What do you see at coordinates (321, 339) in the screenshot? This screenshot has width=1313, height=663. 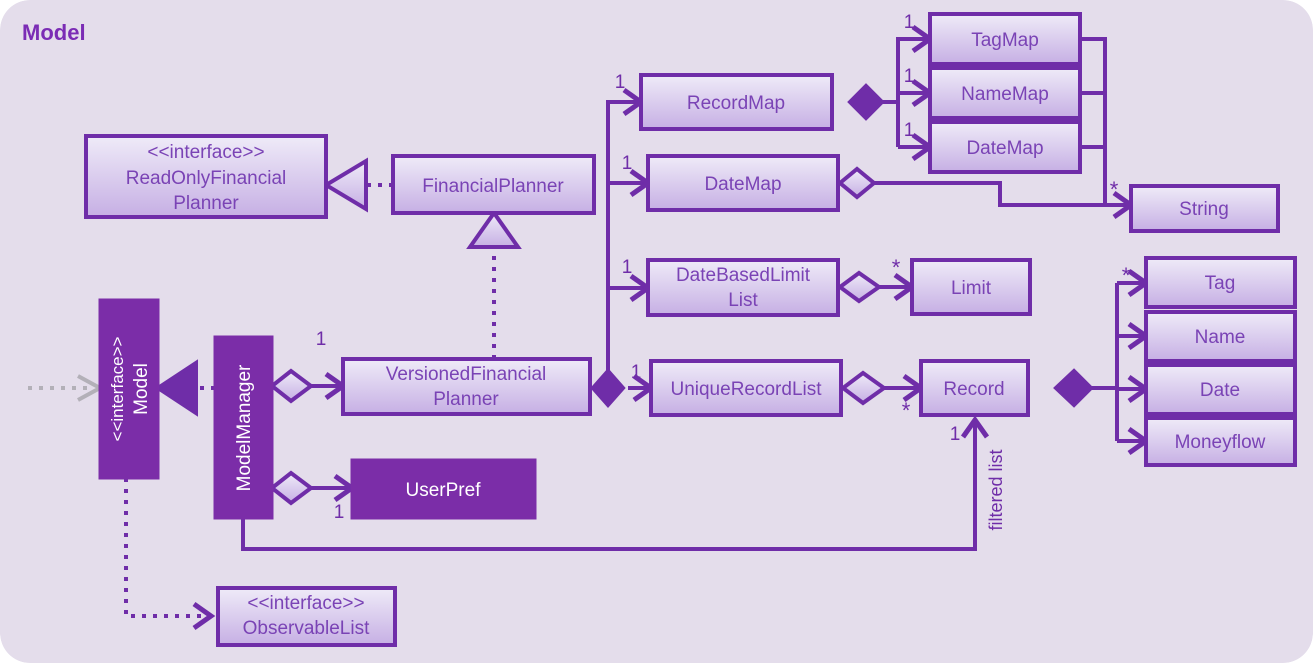 I see `multiplicity-vfp: 1` at bounding box center [321, 339].